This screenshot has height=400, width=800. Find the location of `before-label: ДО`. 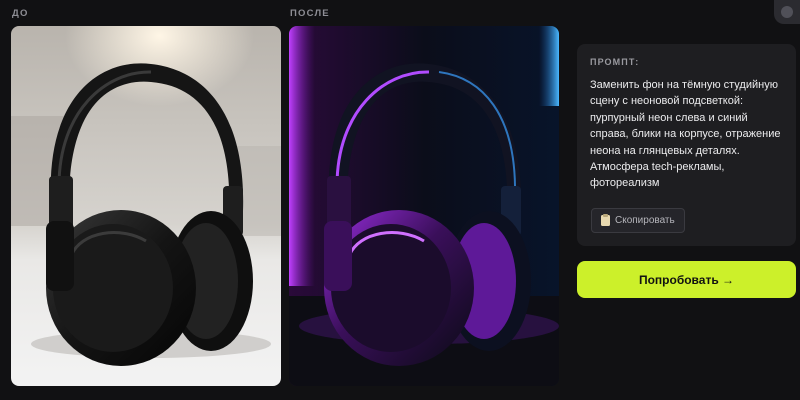

before-label: ДО is located at coordinates (20, 13).